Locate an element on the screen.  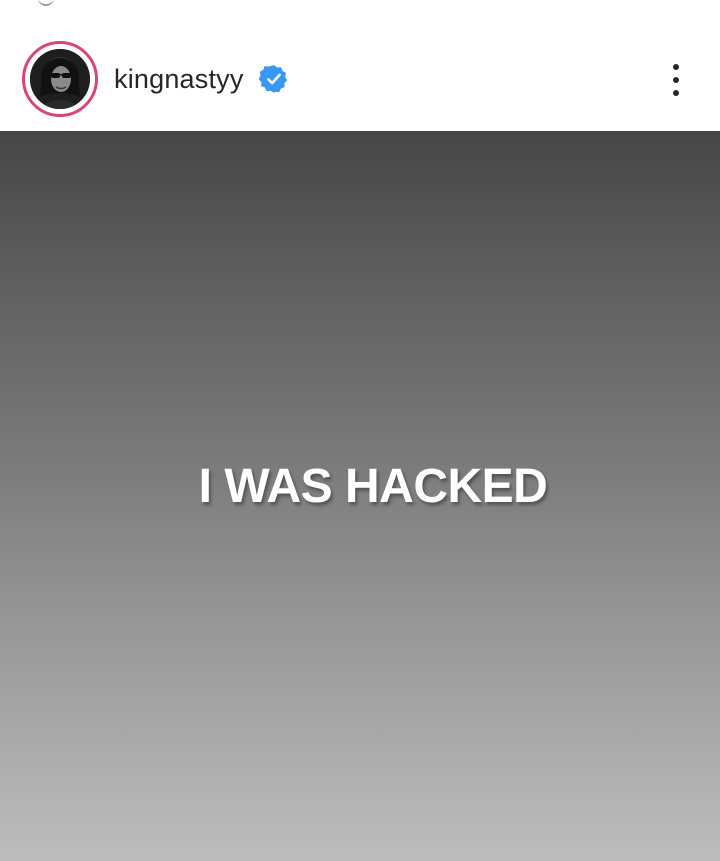
post-media-text: I WAS HACKED is located at coordinates (373, 486).